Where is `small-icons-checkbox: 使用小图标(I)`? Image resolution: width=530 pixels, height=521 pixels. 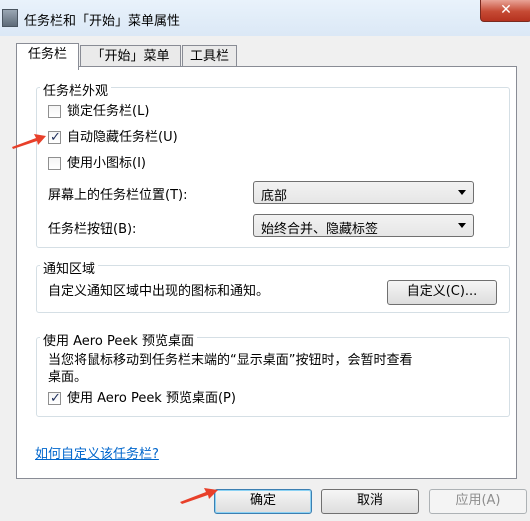
small-icons-checkbox: 使用小图标(I) is located at coordinates (148, 164).